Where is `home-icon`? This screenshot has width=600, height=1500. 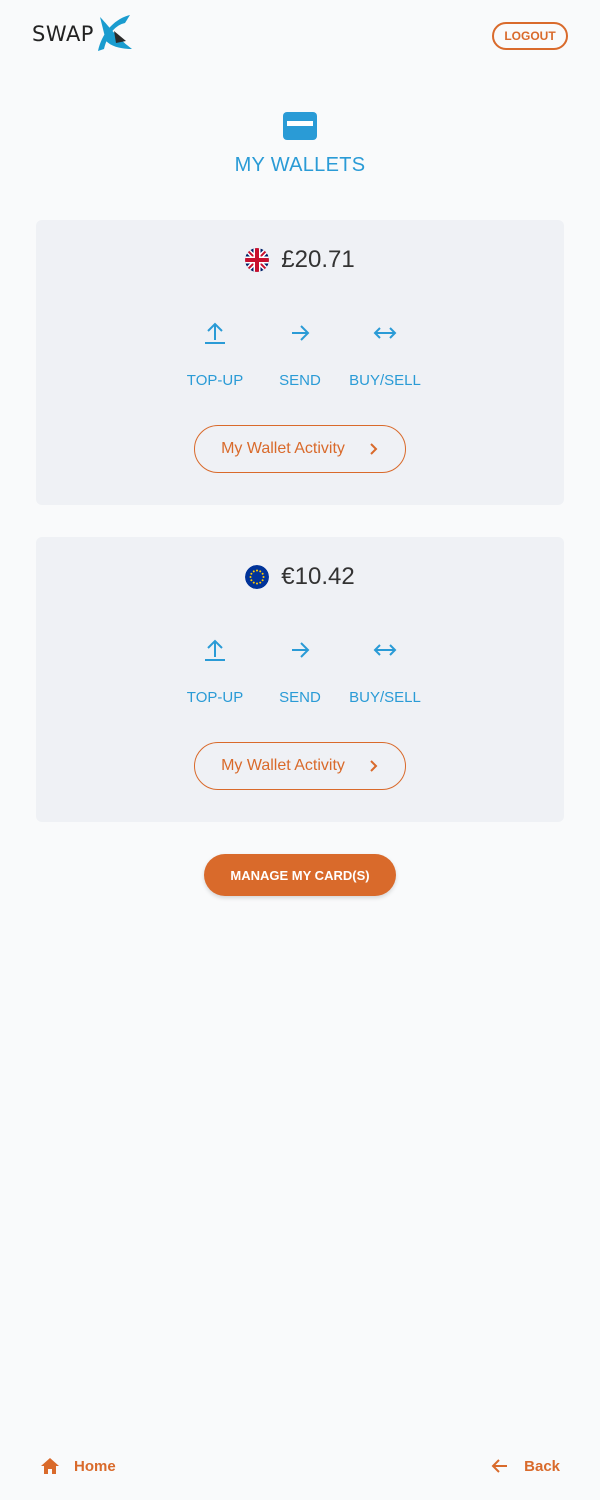 home-icon is located at coordinates (50, 1466).